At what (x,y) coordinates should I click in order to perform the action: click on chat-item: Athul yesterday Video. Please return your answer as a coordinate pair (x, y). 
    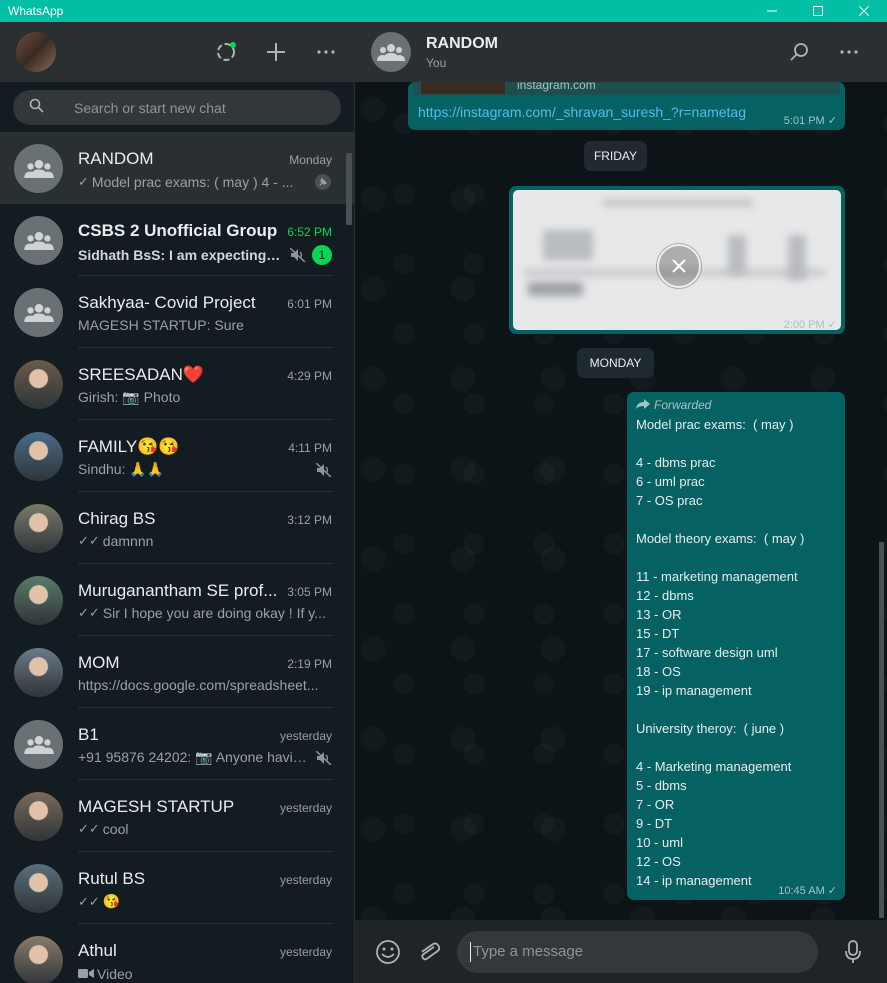
    Looking at the image, I should click on (177, 953).